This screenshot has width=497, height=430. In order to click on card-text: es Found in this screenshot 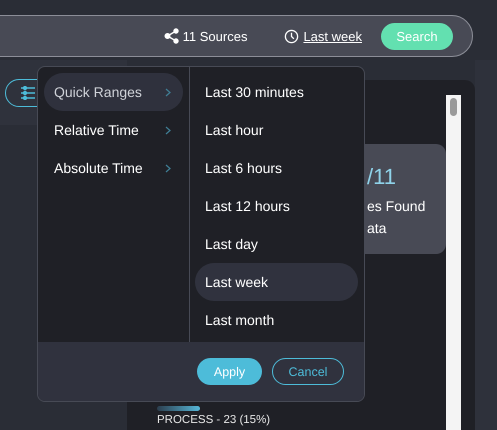, I will do `click(396, 206)`.